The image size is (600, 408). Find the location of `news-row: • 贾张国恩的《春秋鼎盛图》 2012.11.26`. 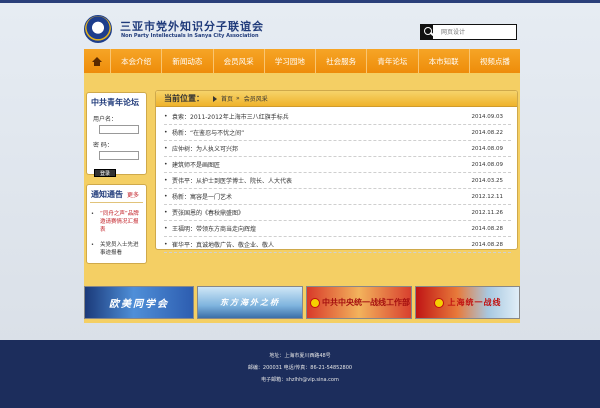

news-row: • 贾张国恩的《春秋鼎盛图》 2012.11.26 is located at coordinates (337, 213).